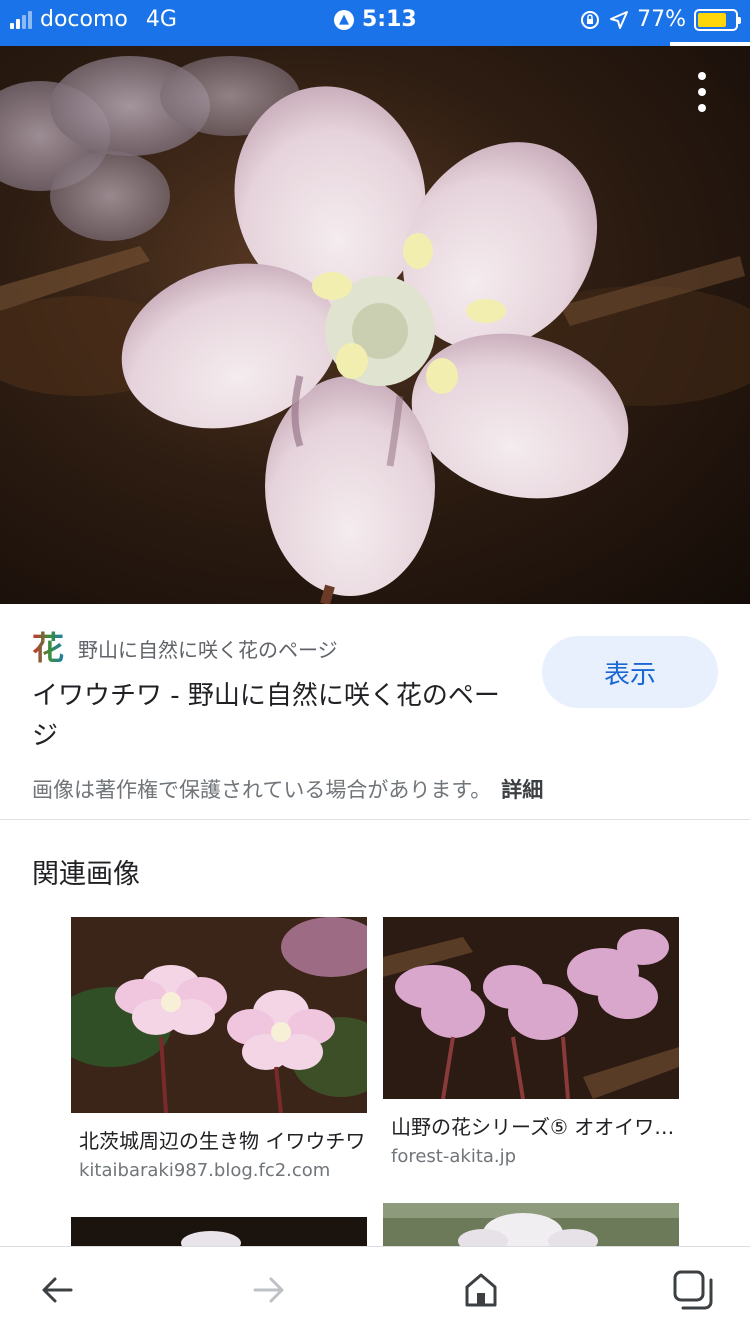  I want to click on related-image-site: kitaibaraki987.blog.fc2.com, so click(205, 1170).